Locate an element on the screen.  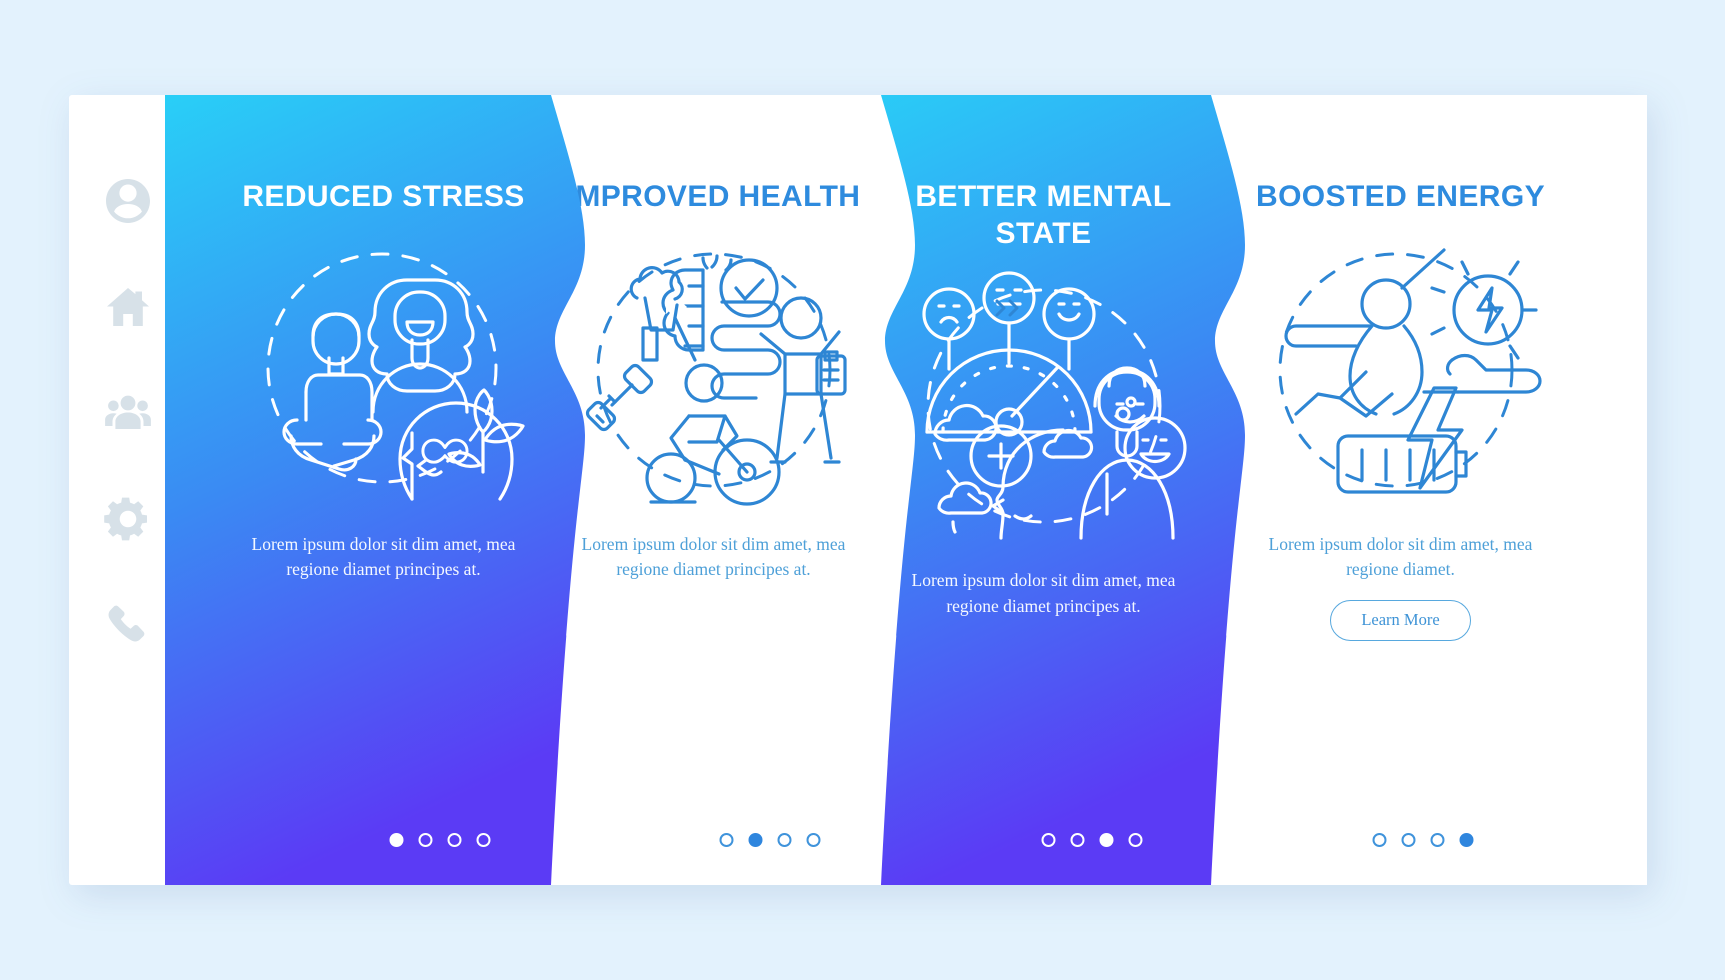
sidebar-item-profile is located at coordinates (128, 201).